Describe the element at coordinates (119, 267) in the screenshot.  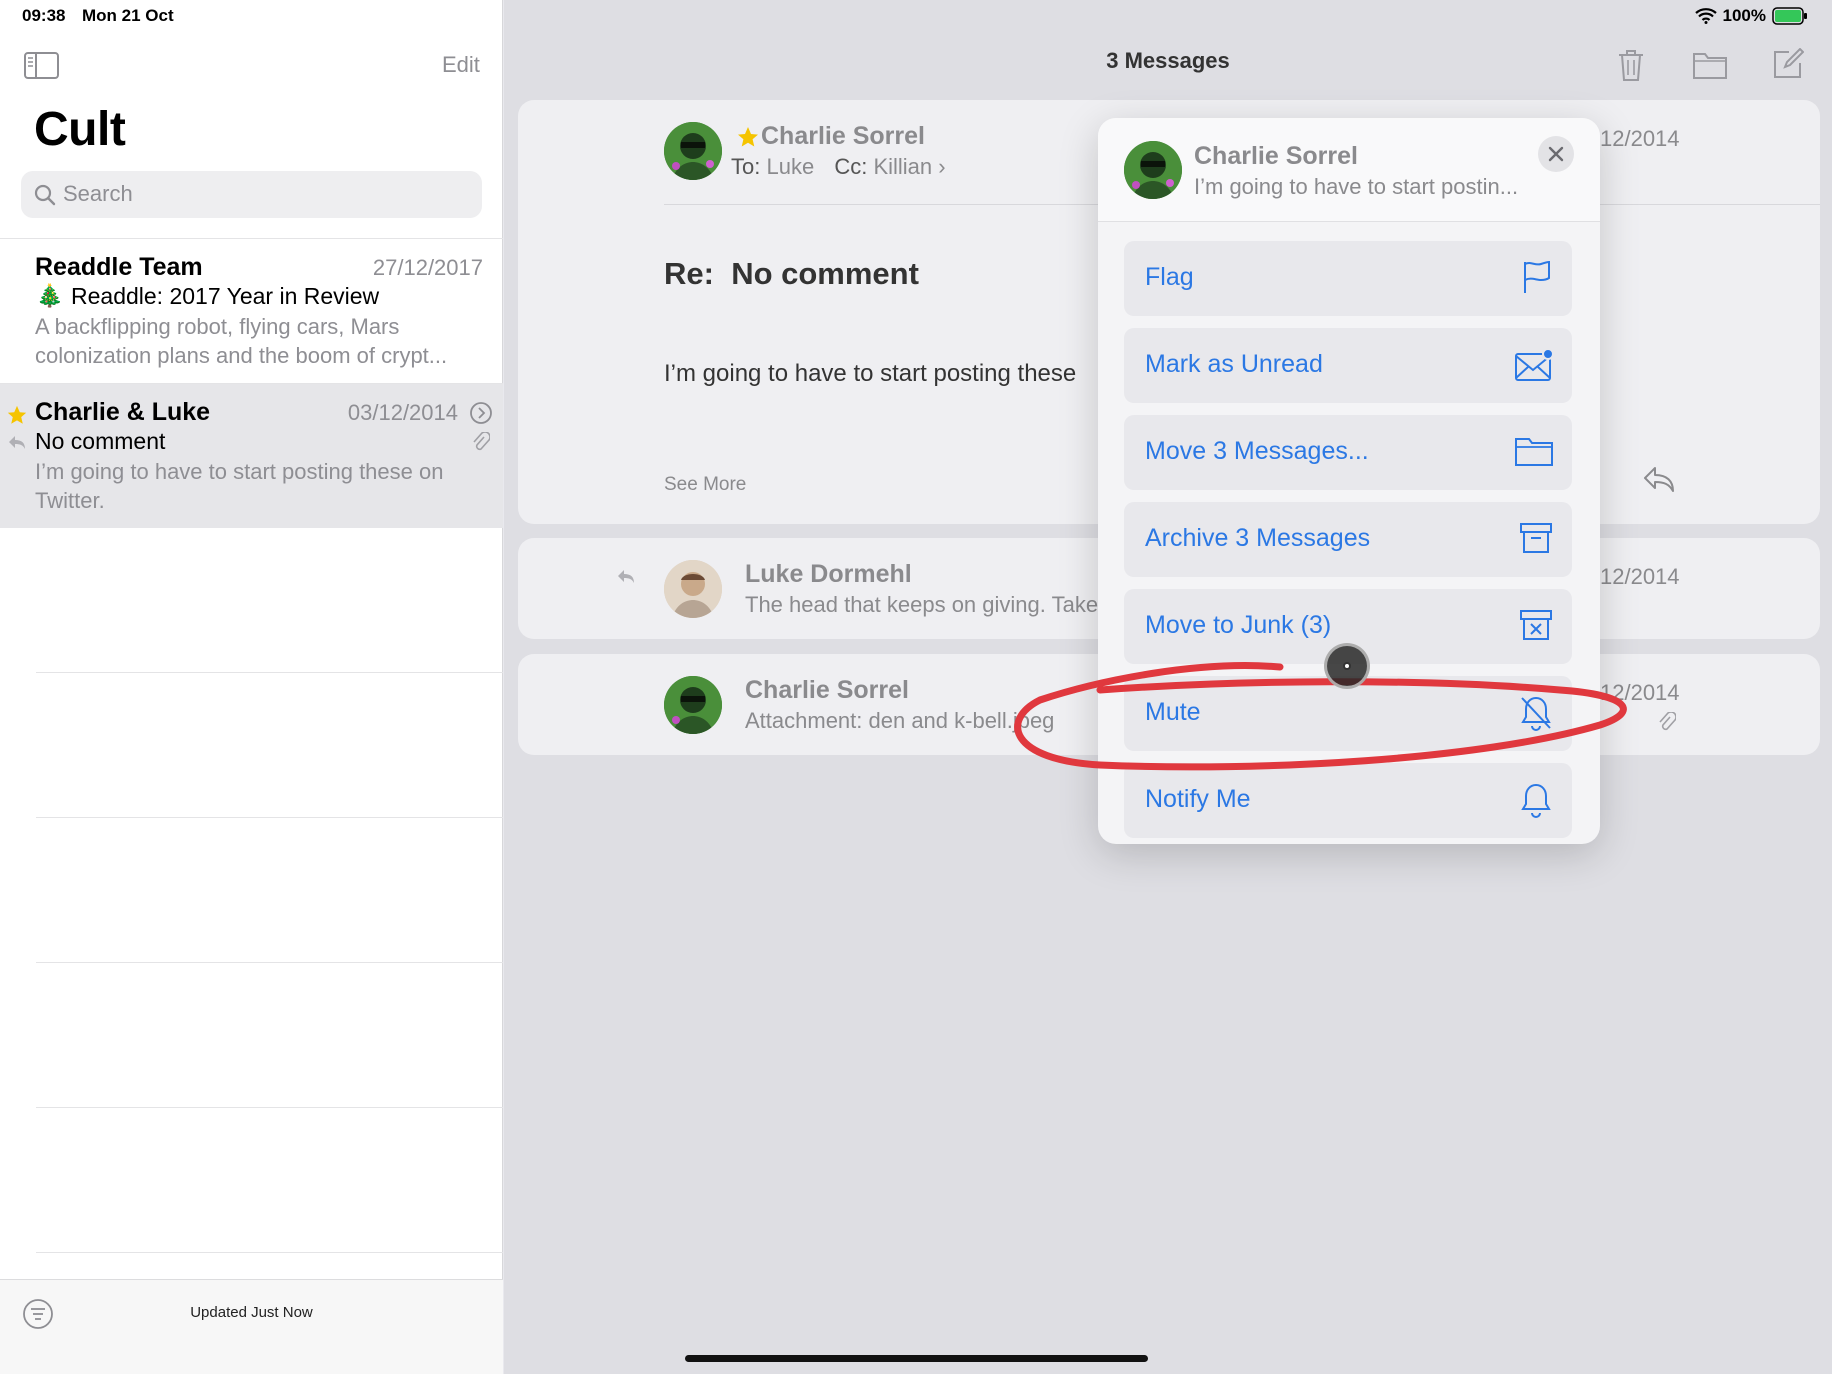
I see `mail-sender: Readdle Team` at that location.